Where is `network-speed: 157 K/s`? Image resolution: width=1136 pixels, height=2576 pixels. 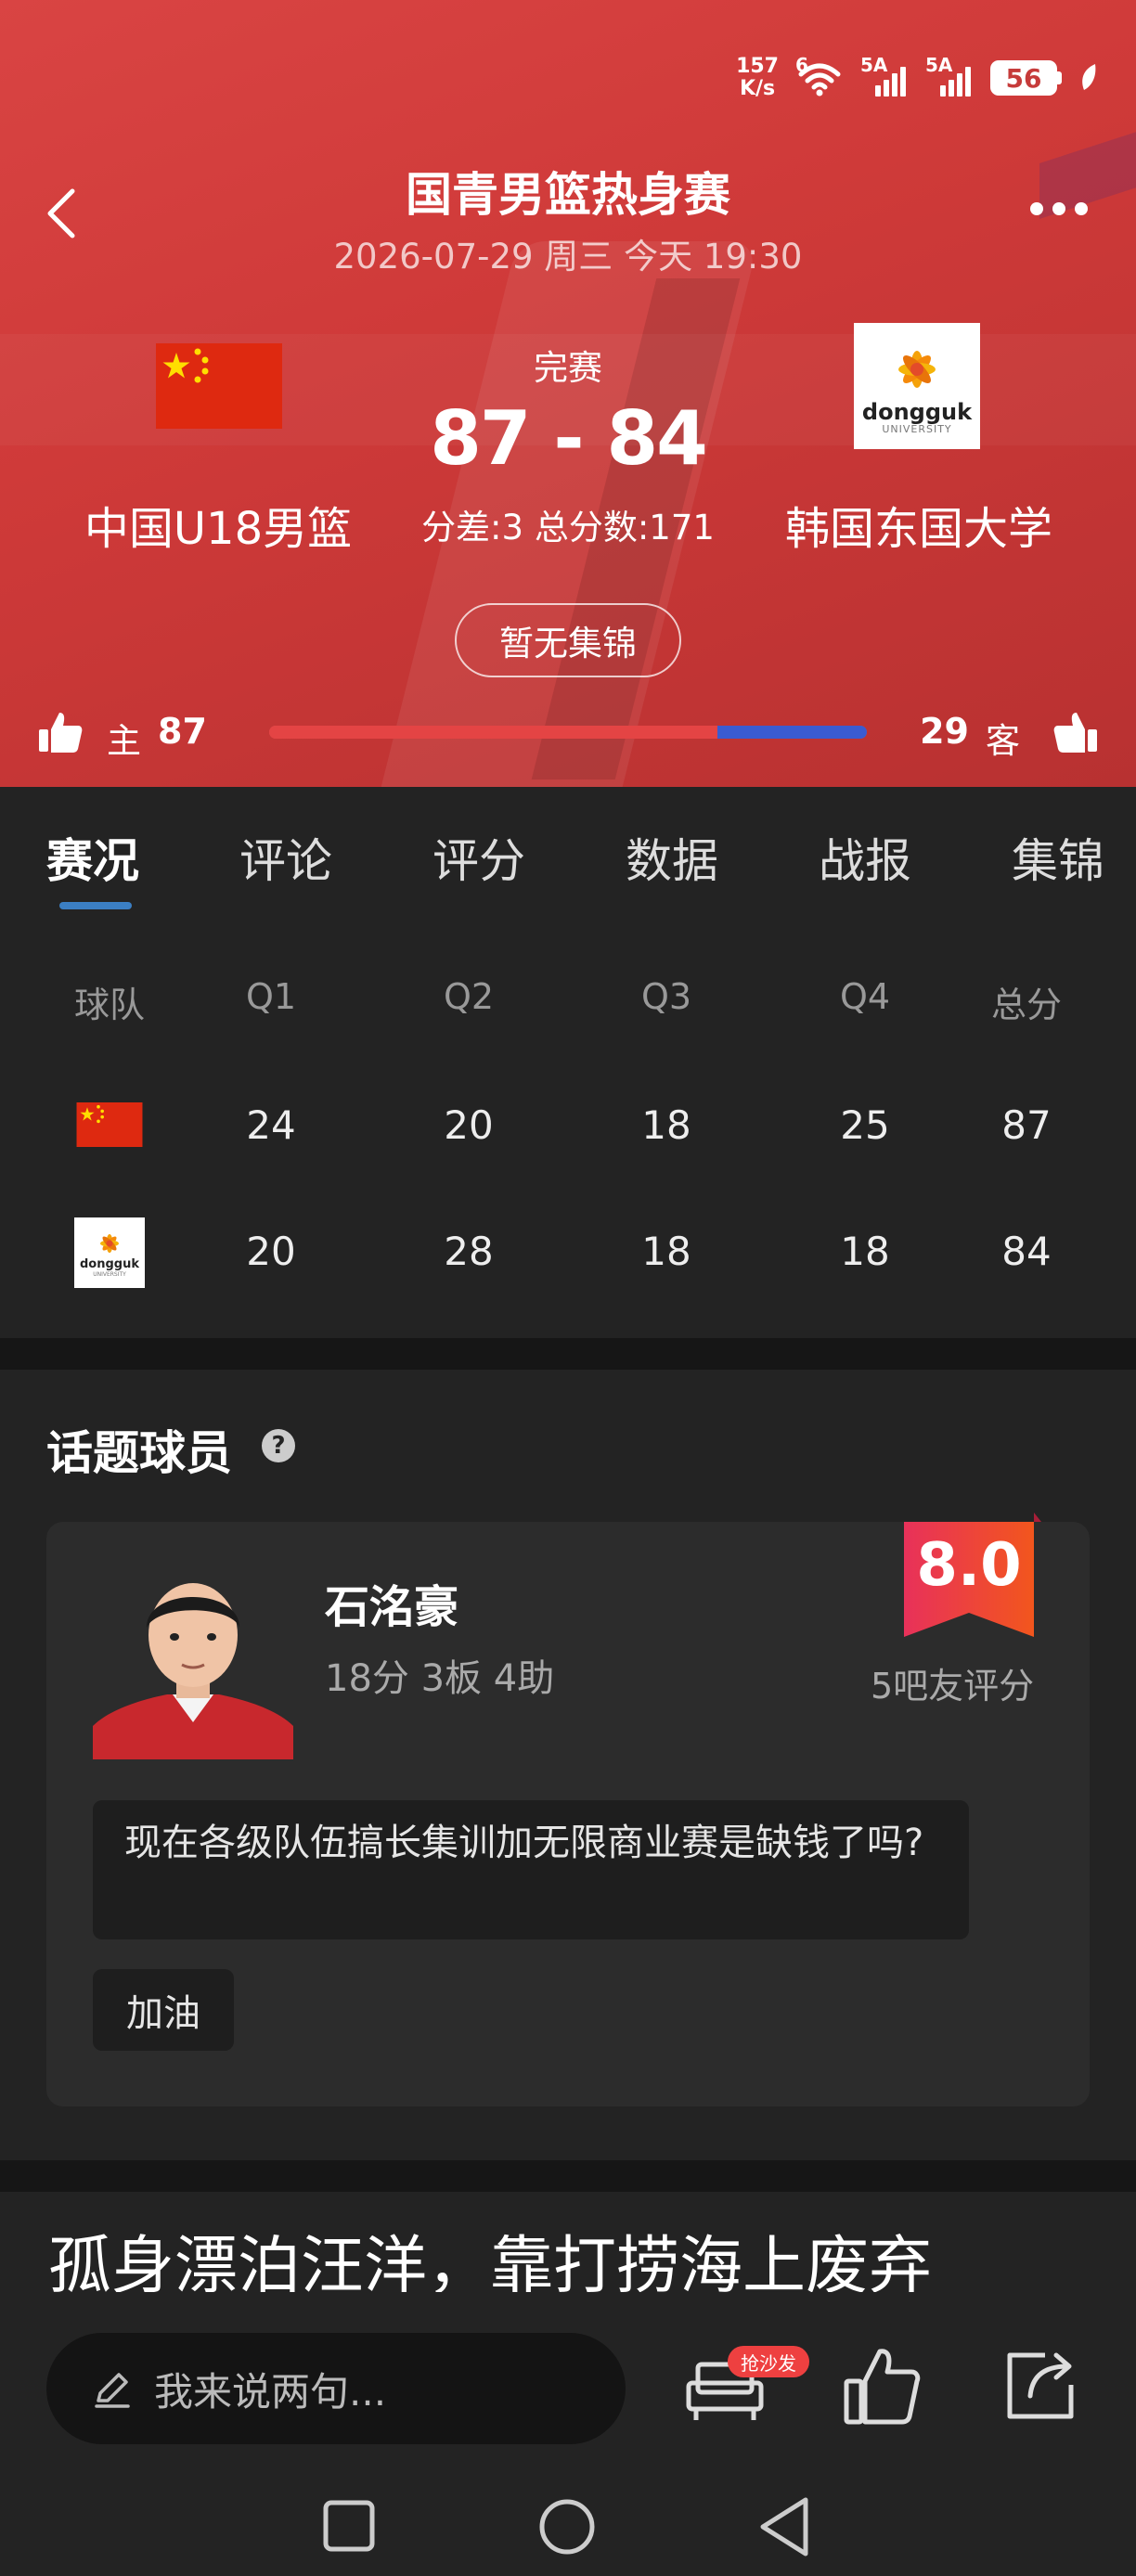
network-speed: 157 K/s is located at coordinates (757, 78).